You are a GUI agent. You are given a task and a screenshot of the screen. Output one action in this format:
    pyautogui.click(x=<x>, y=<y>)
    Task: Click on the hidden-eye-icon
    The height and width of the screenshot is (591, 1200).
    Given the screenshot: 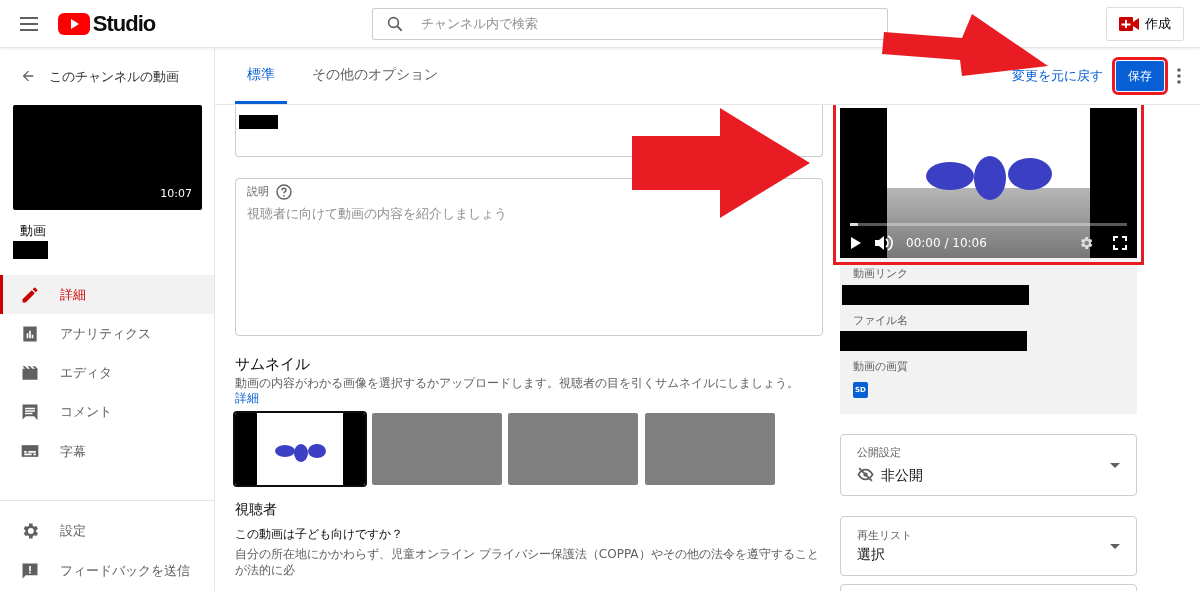 What is the action you would take?
    pyautogui.click(x=865, y=475)
    